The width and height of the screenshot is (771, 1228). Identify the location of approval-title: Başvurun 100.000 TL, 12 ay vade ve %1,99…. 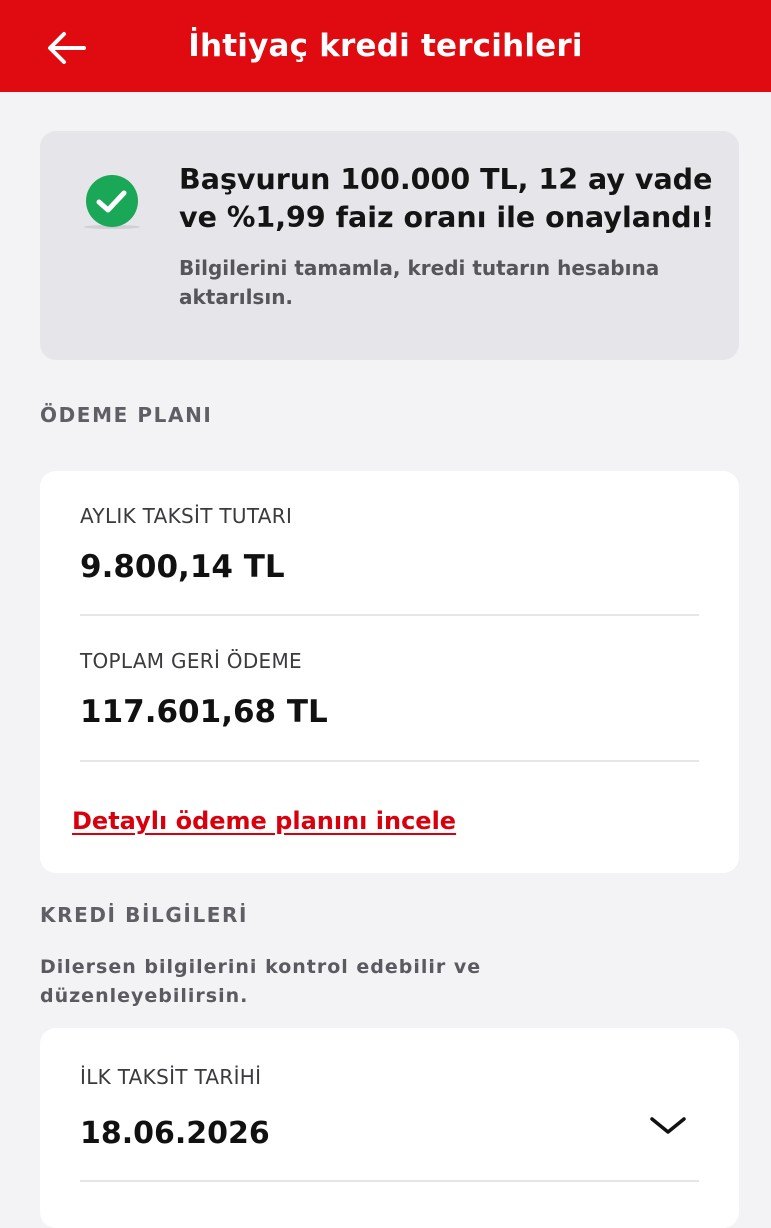
(447, 198).